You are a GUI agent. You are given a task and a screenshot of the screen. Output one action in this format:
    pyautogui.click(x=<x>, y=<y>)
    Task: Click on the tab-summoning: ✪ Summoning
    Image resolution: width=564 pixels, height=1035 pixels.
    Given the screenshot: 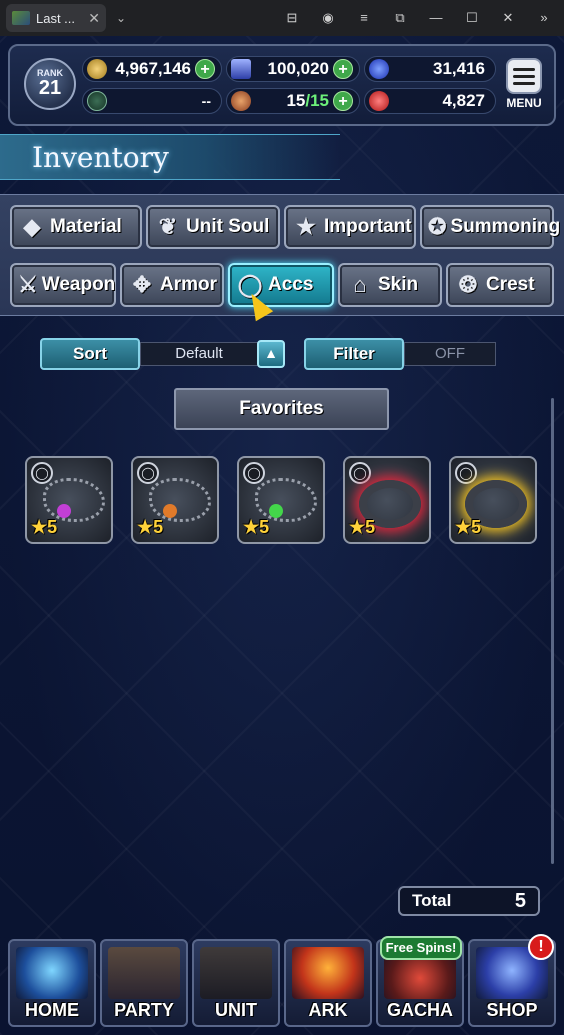 What is the action you would take?
    pyautogui.click(x=490, y=227)
    